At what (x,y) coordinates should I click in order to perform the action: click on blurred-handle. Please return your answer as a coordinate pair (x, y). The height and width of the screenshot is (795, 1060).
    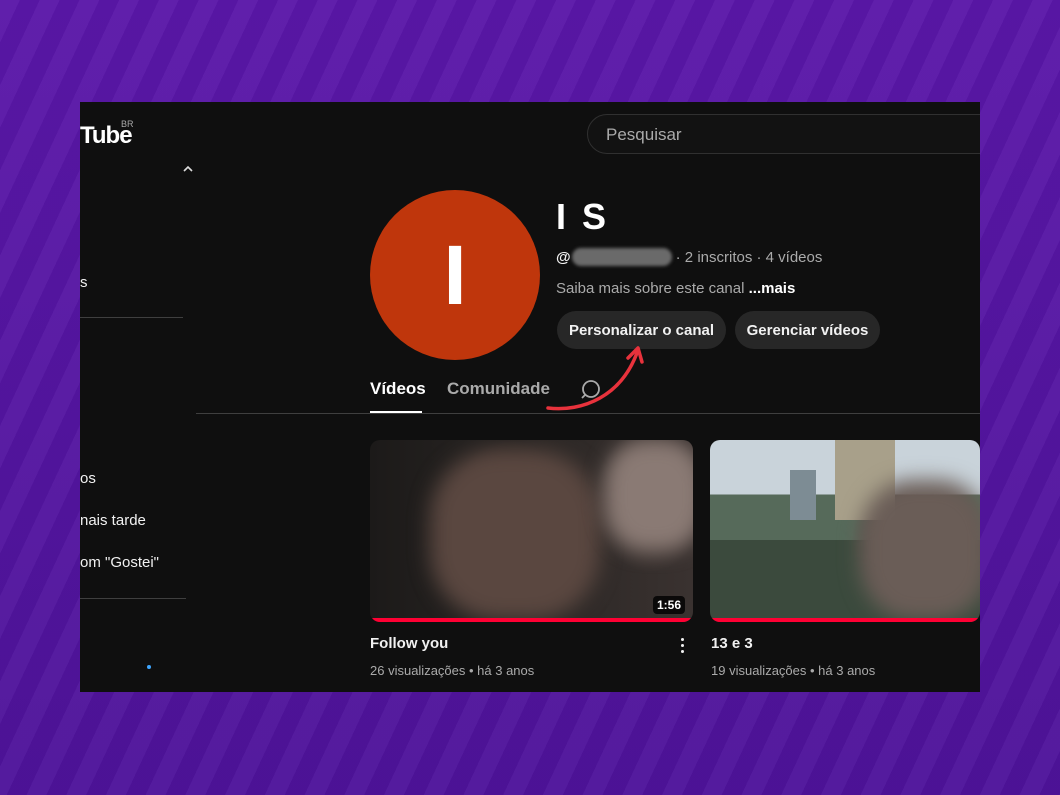
    Looking at the image, I should click on (621, 257).